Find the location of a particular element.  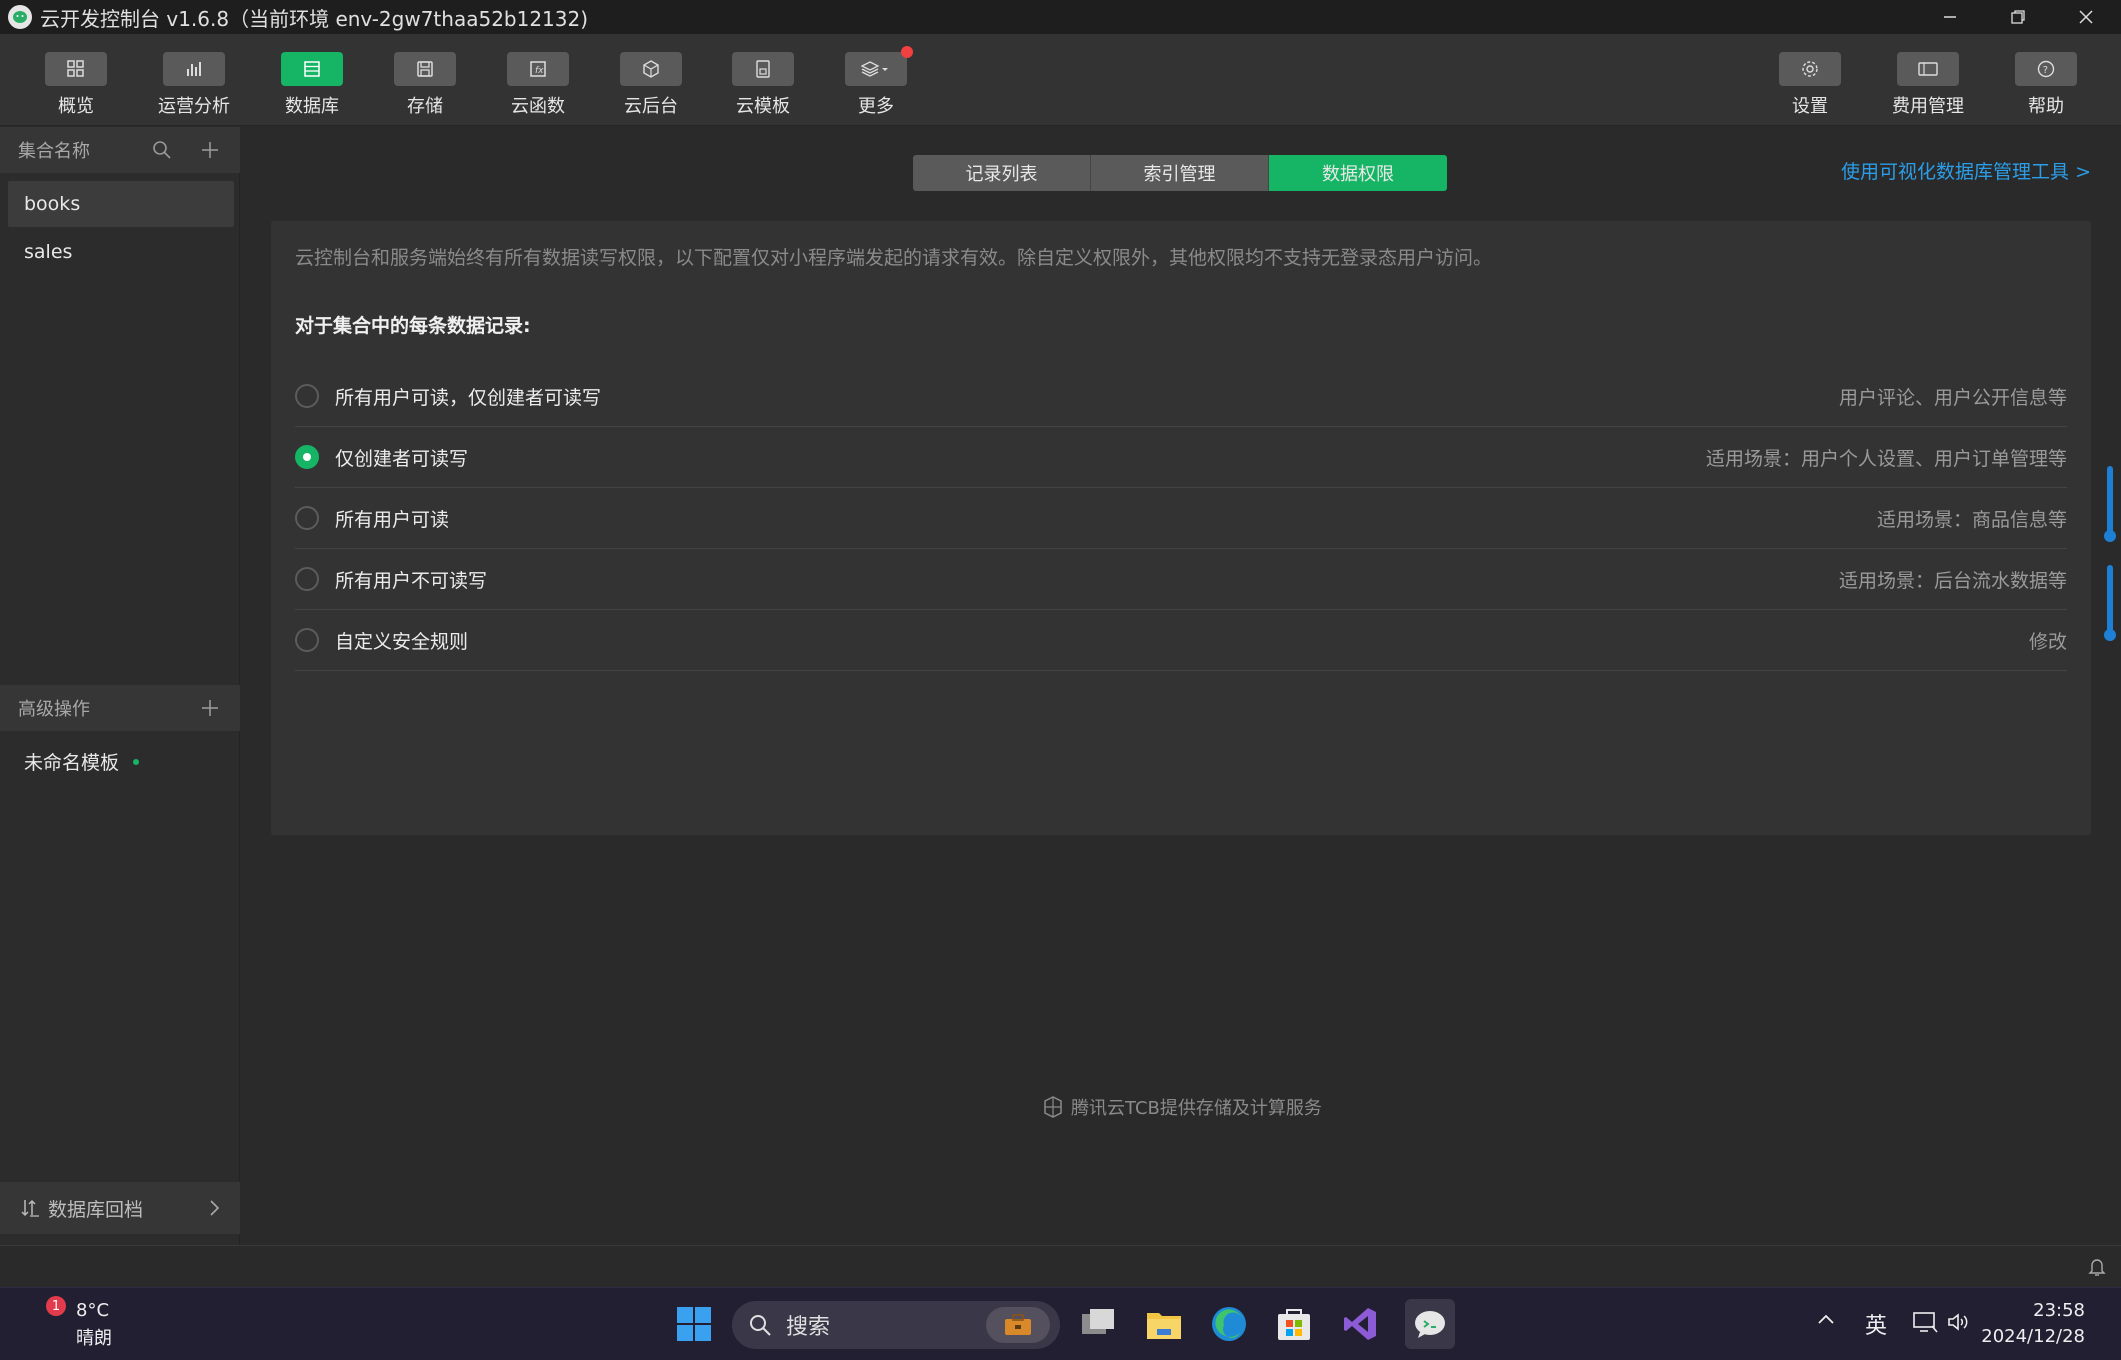

radio-button-checked is located at coordinates (307, 457).